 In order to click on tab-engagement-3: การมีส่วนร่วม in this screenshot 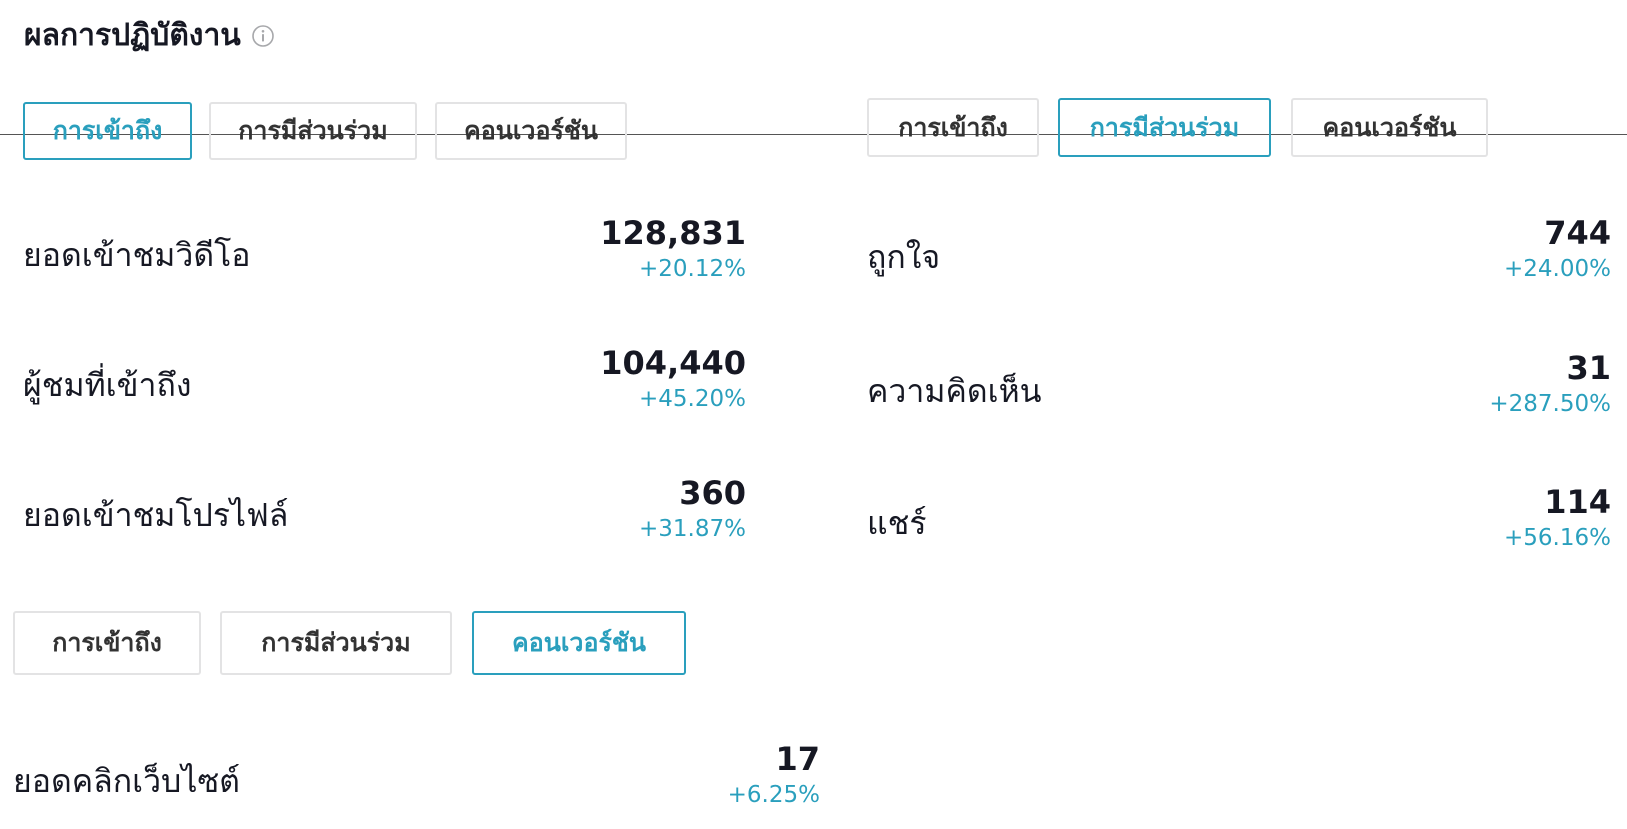, I will do `click(336, 643)`.